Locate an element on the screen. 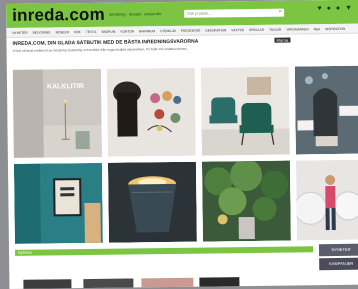 This screenshot has width=358, height=289. search-input: Sök produkt... ⌕ is located at coordinates (234, 13).